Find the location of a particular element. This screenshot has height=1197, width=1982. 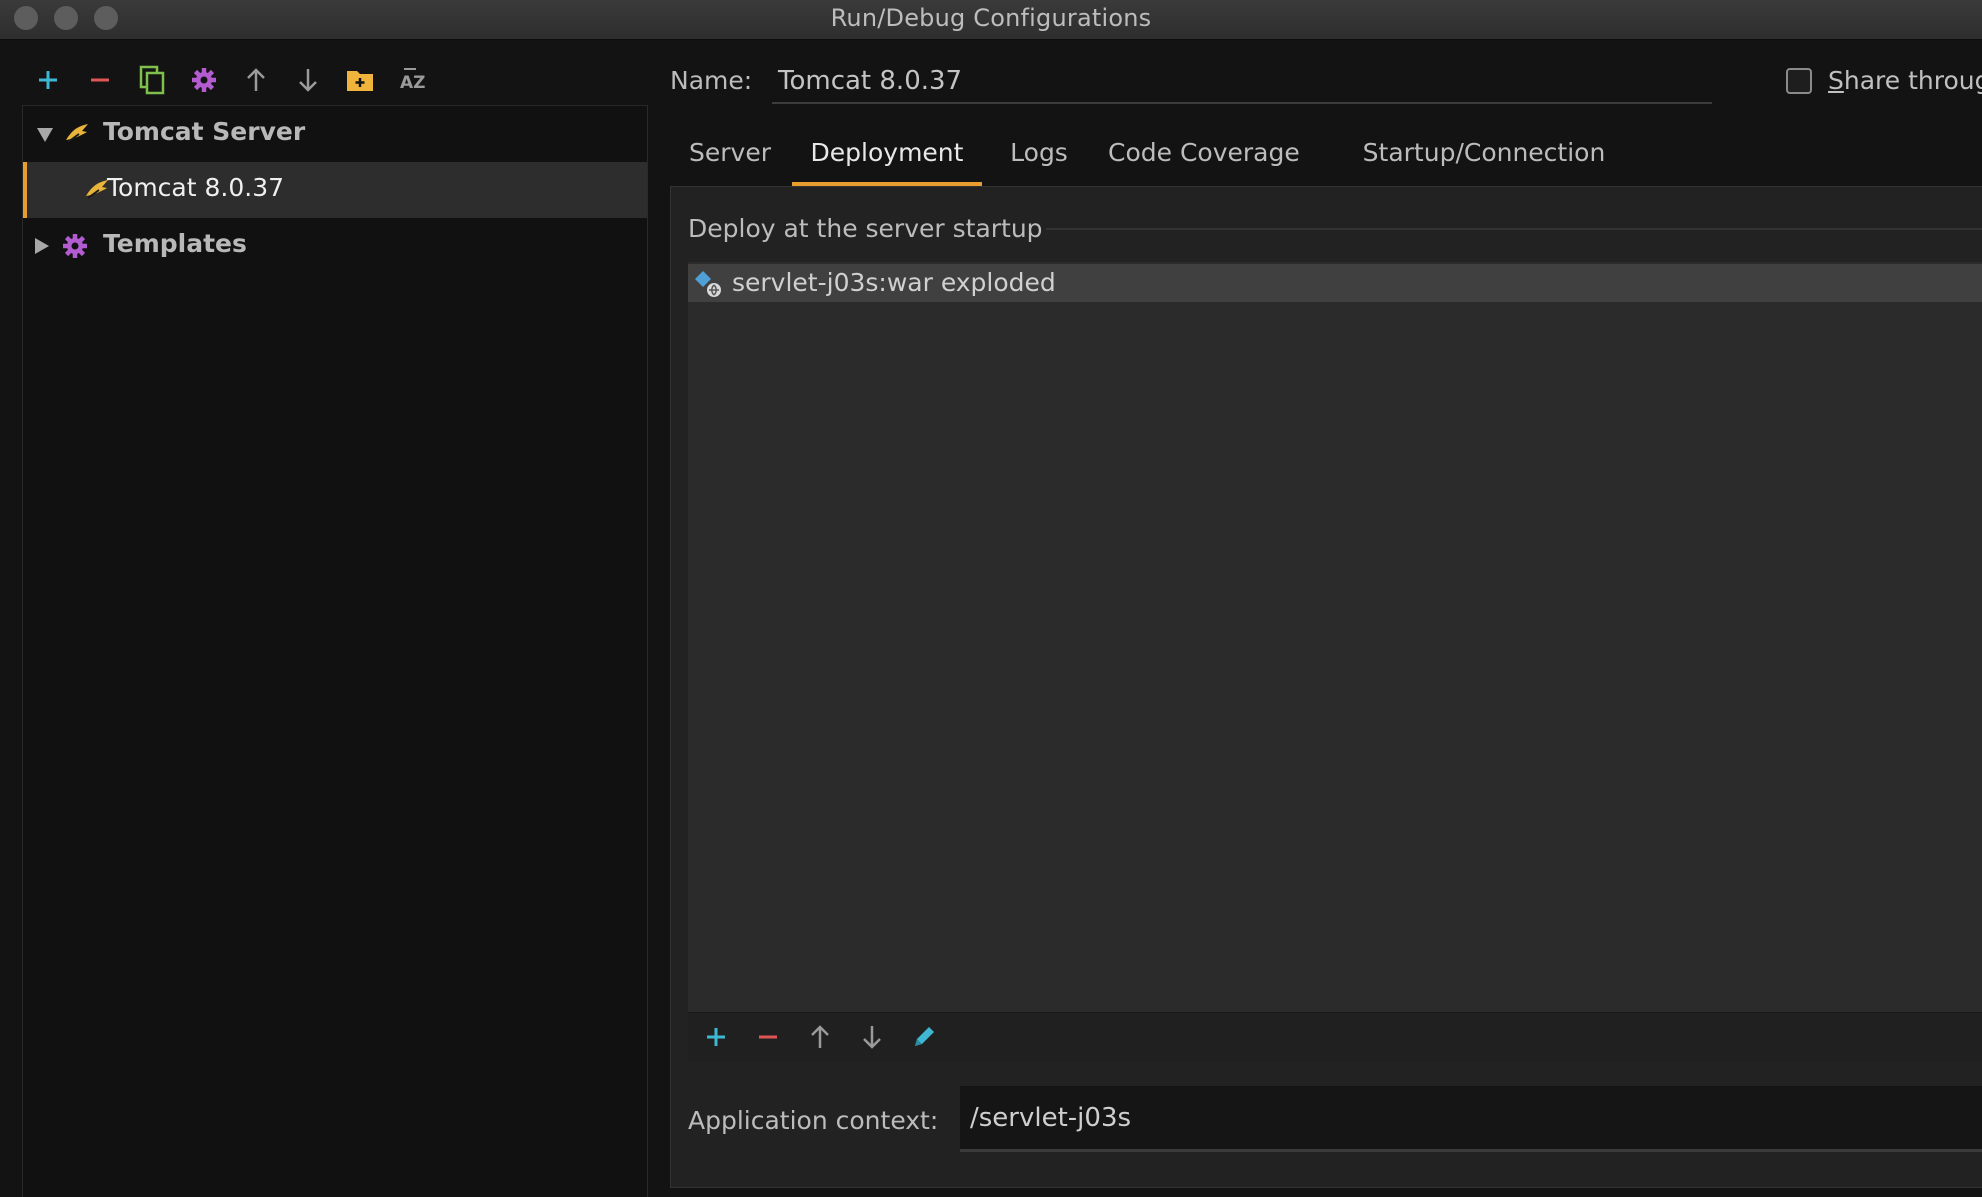

title-bar: Run/Debug Configurations is located at coordinates (991, 20).